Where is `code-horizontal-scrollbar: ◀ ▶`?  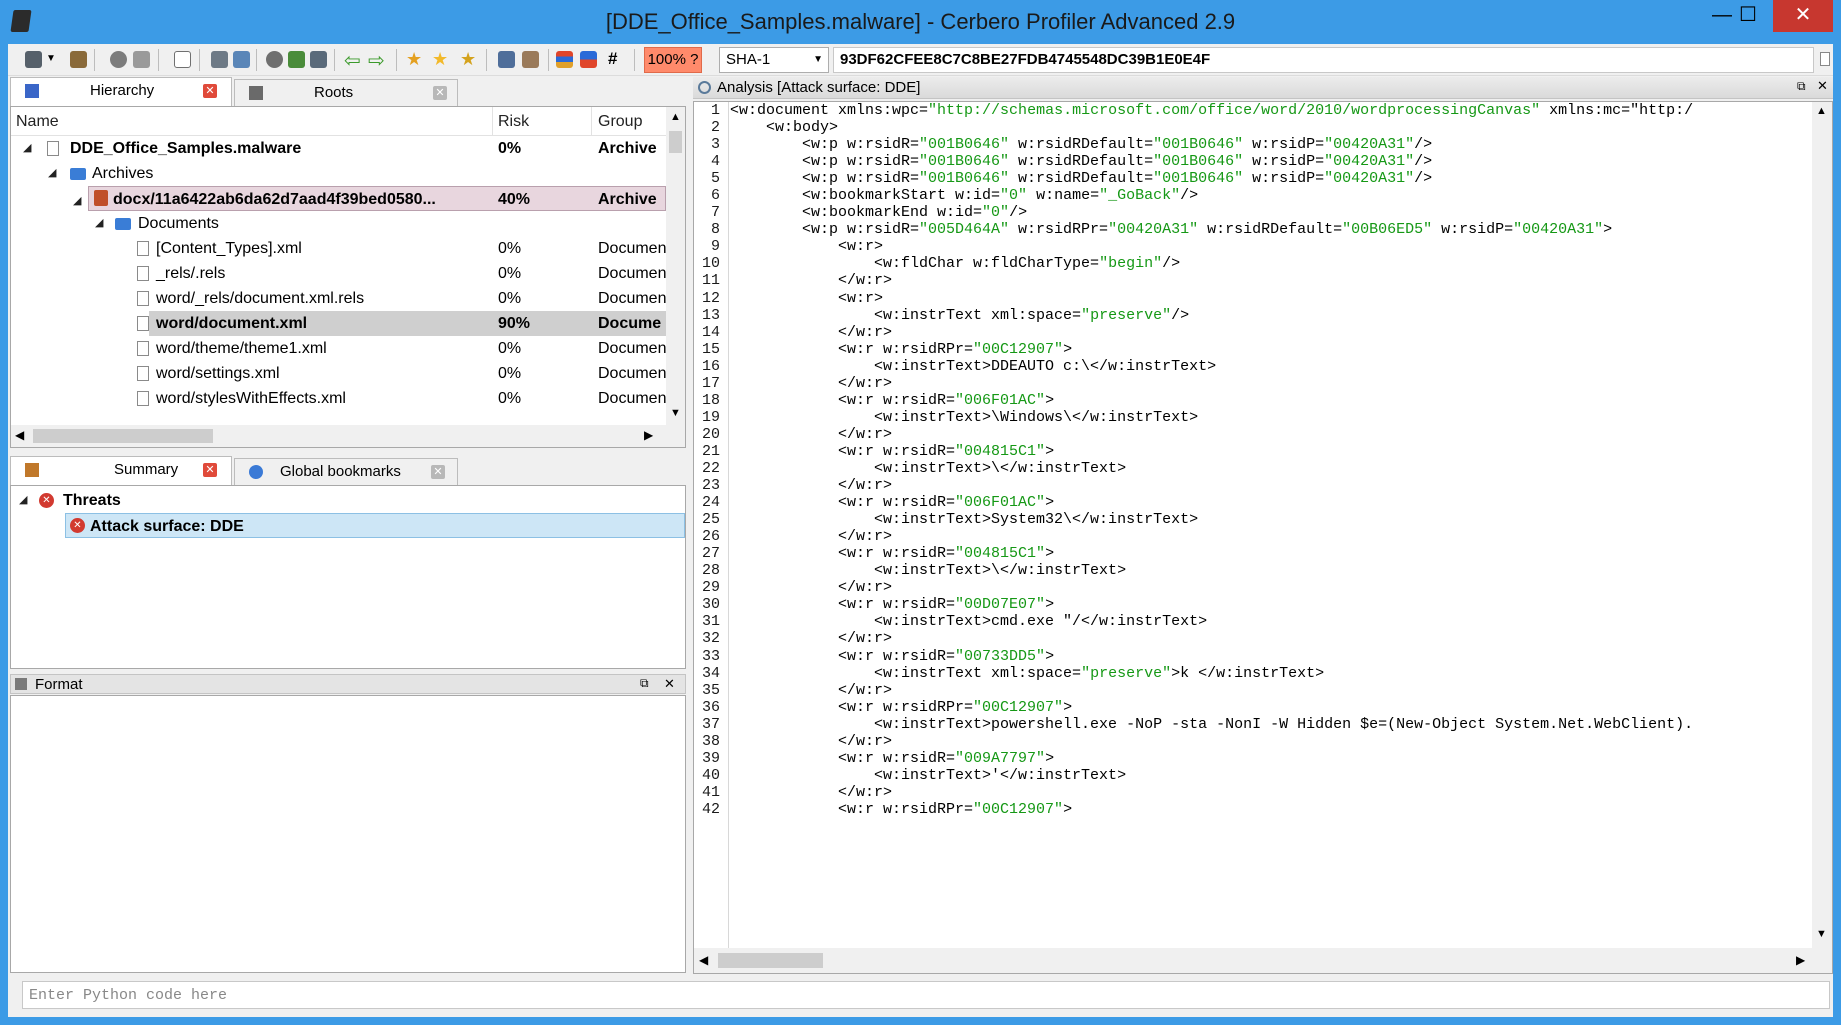
code-horizontal-scrollbar: ◀ ▶ is located at coordinates (1263, 960).